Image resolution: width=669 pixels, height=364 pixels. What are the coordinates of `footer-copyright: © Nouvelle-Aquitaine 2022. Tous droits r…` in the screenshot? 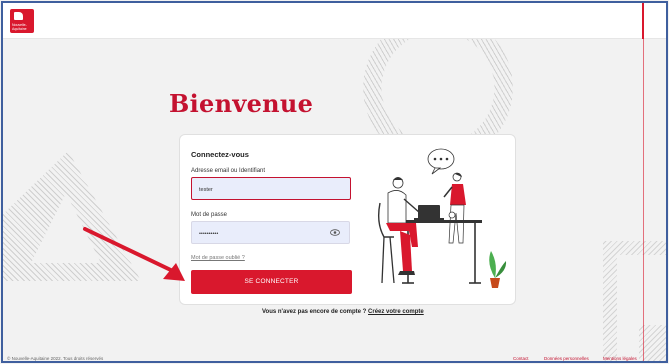 It's located at (55, 358).